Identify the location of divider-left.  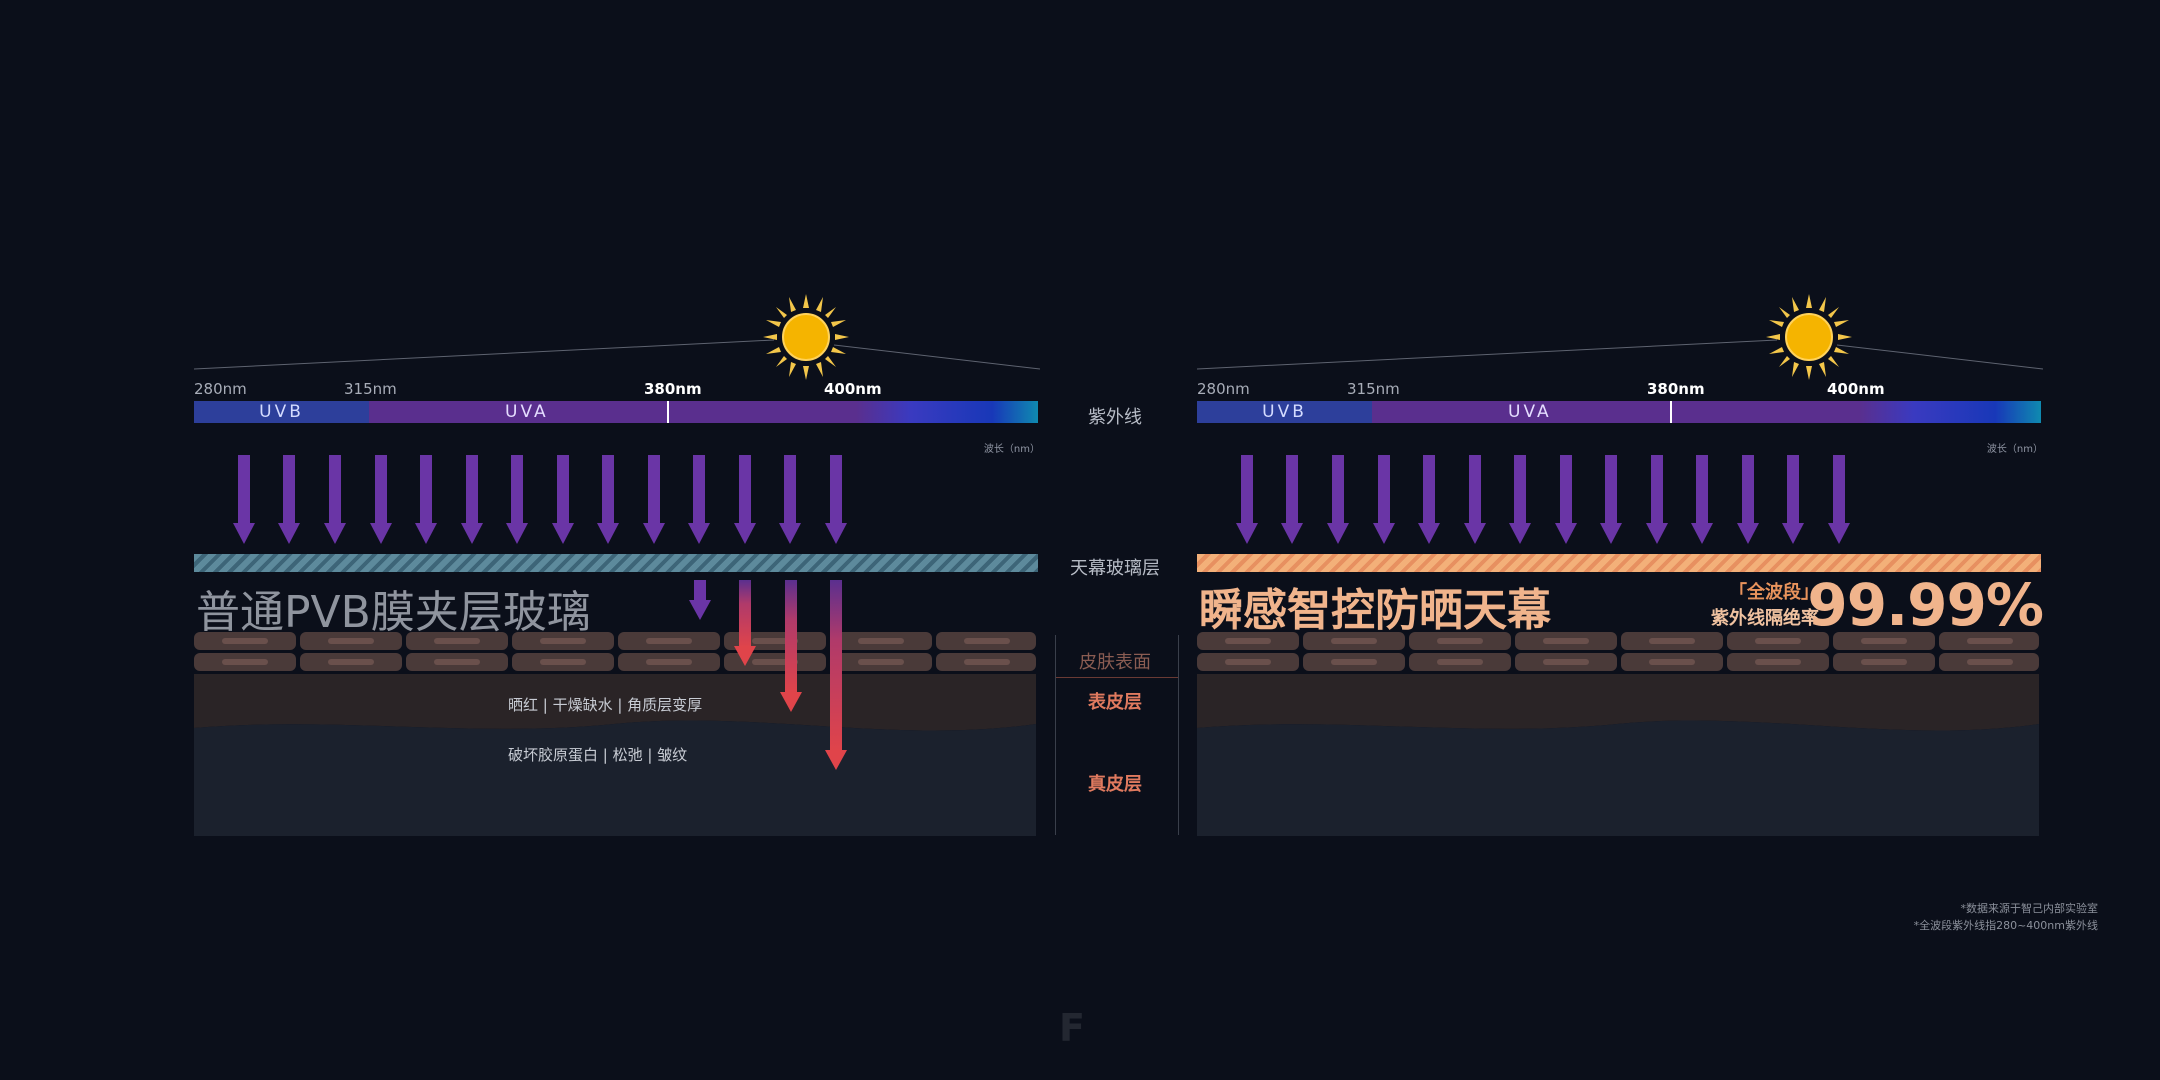
(1055, 735).